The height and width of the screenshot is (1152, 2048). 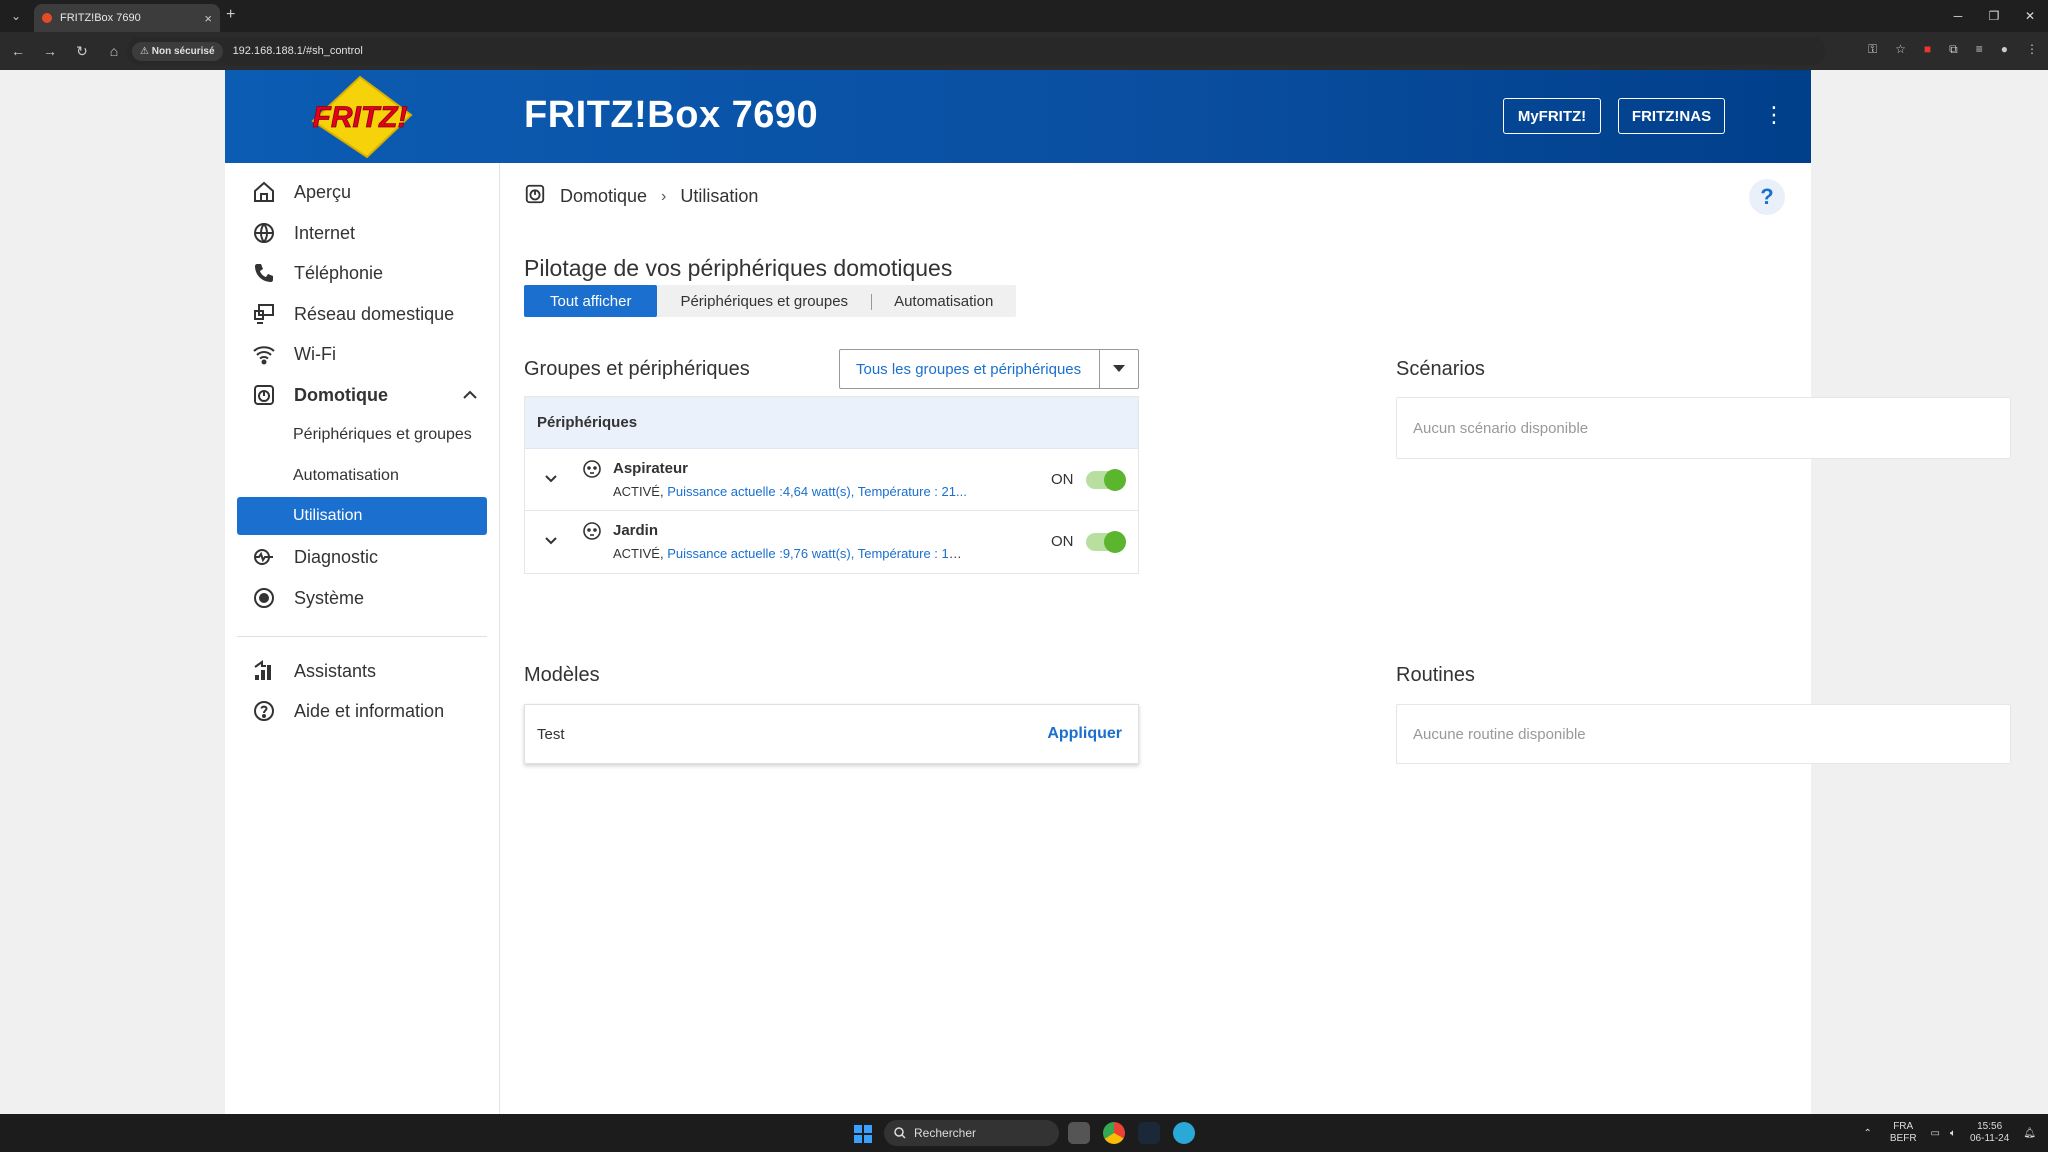 I want to click on tab-tout-afficher: Tout afficher, so click(x=591, y=301).